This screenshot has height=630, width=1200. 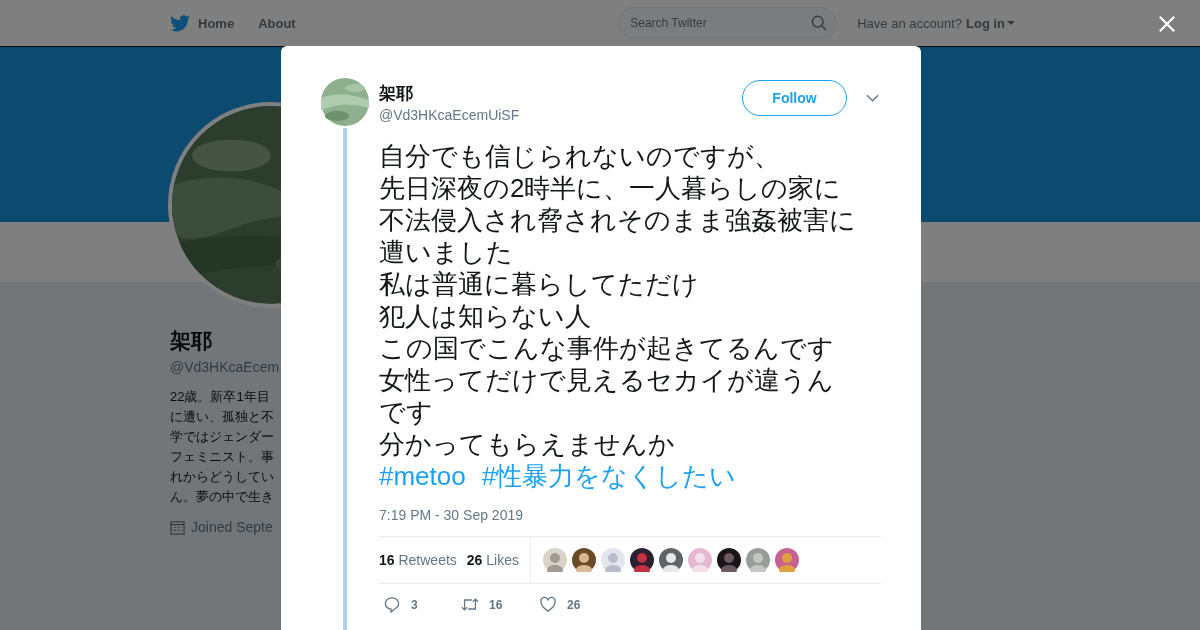 What do you see at coordinates (872, 98) in the screenshot?
I see `chevron-down-icon` at bounding box center [872, 98].